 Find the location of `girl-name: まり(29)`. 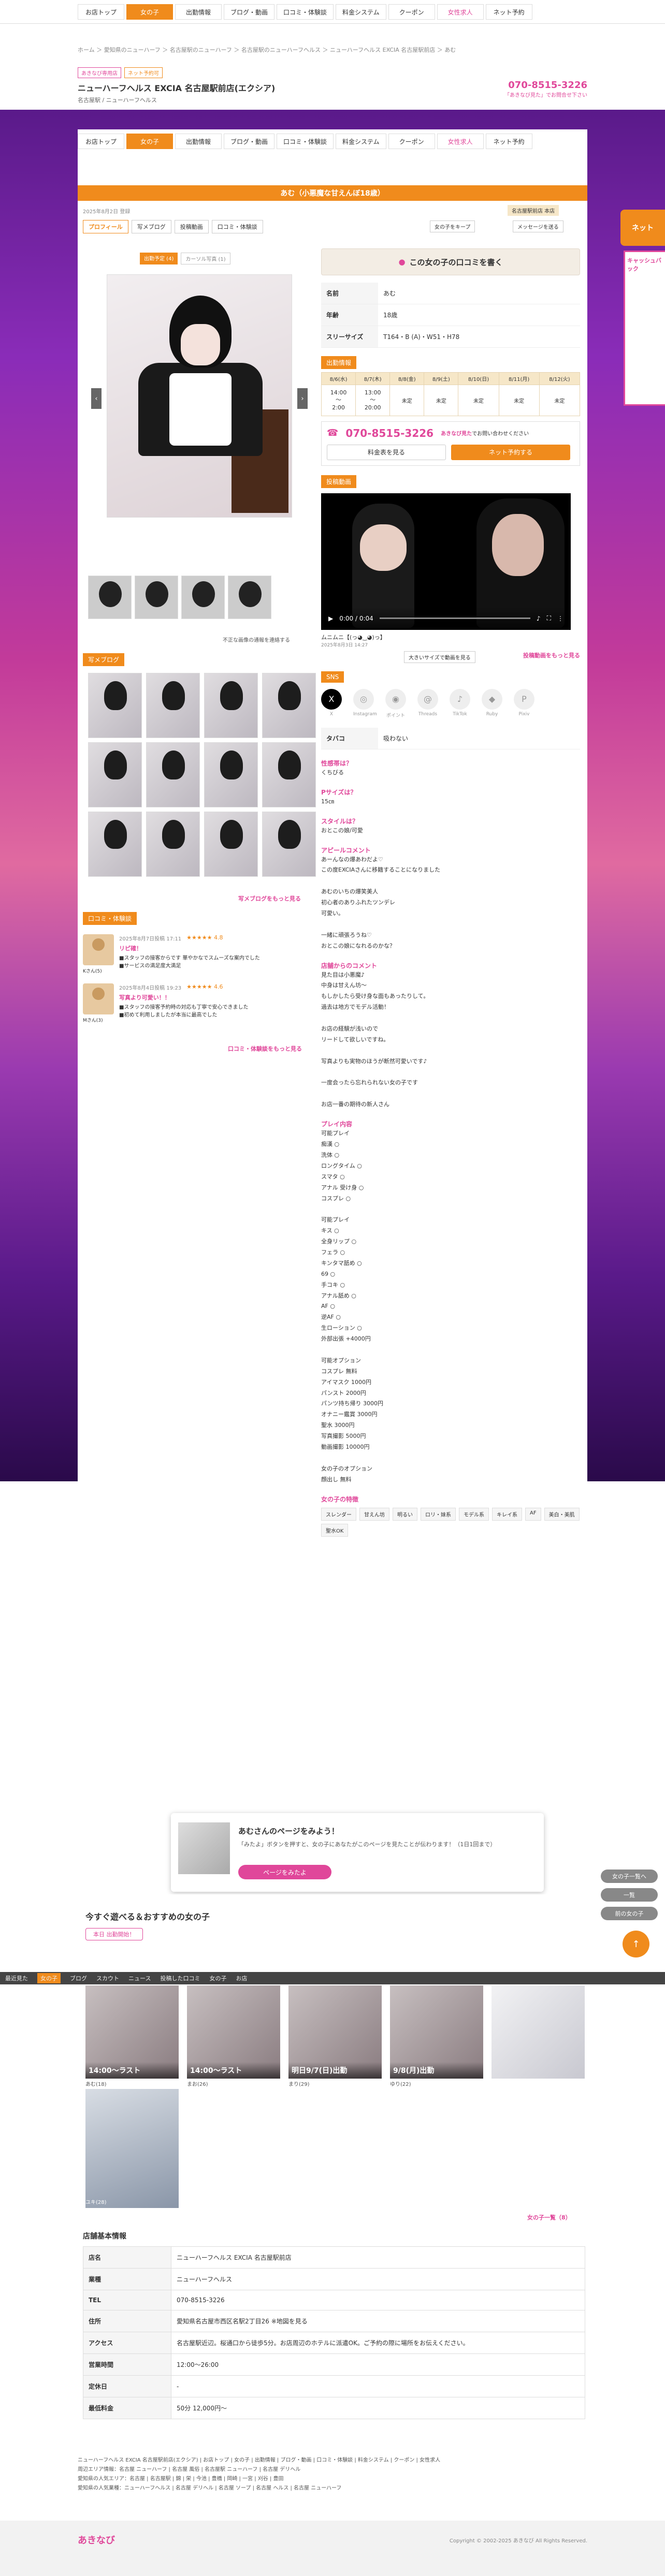

girl-name: まり(29) is located at coordinates (335, 2084).